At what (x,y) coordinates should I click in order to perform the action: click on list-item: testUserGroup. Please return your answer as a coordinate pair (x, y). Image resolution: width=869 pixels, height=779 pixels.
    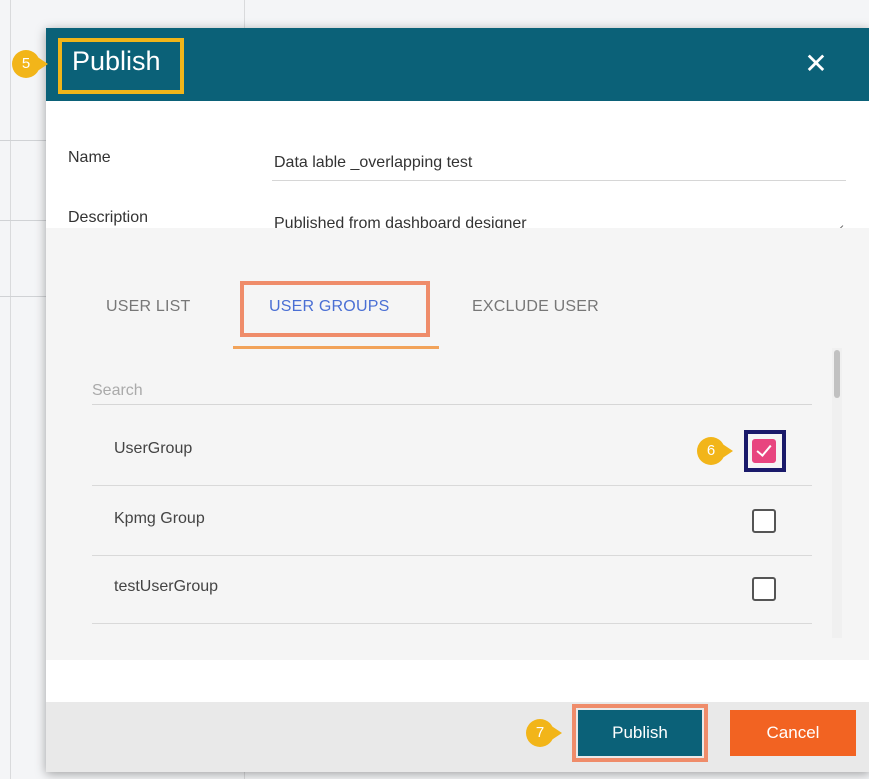
    Looking at the image, I should click on (452, 589).